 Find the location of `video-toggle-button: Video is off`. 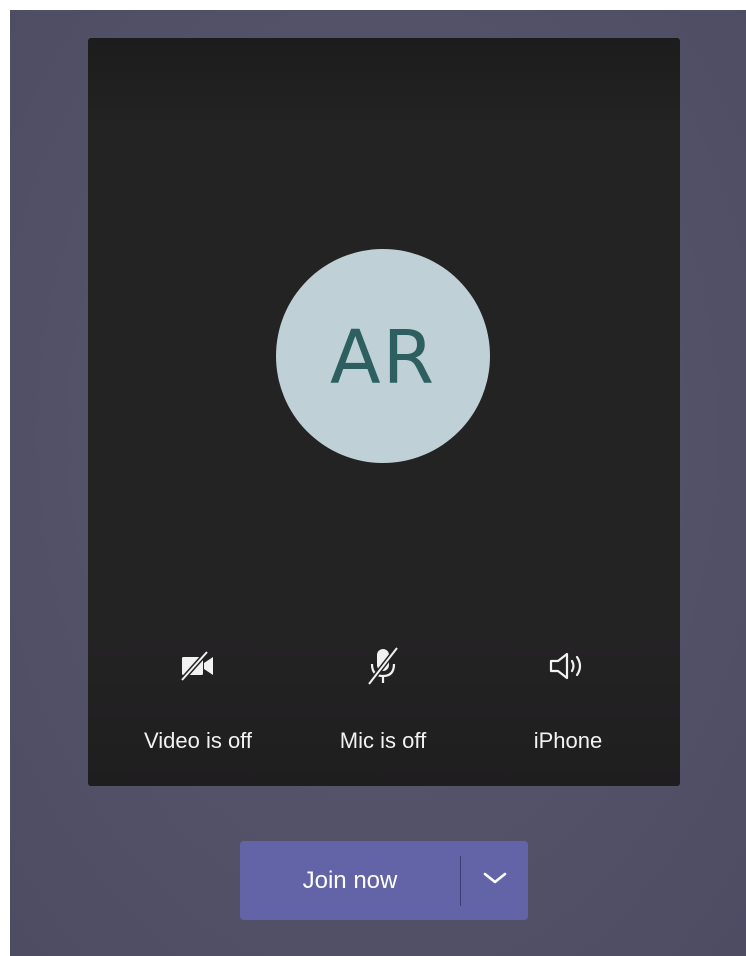

video-toggle-button: Video is off is located at coordinates (198, 701).